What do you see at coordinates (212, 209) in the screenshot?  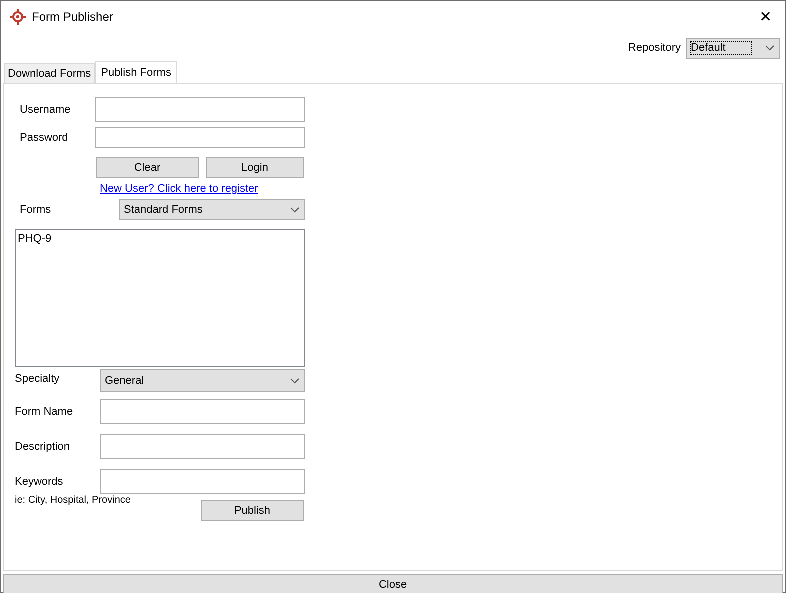 I see `forms-dropdown: Standard Forms` at bounding box center [212, 209].